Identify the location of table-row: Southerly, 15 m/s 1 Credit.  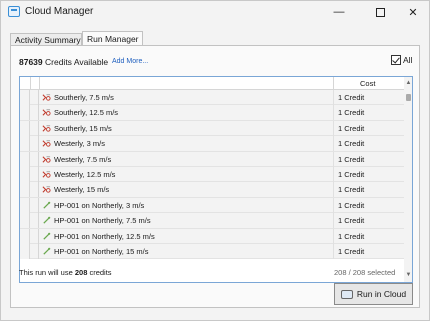
(212, 128).